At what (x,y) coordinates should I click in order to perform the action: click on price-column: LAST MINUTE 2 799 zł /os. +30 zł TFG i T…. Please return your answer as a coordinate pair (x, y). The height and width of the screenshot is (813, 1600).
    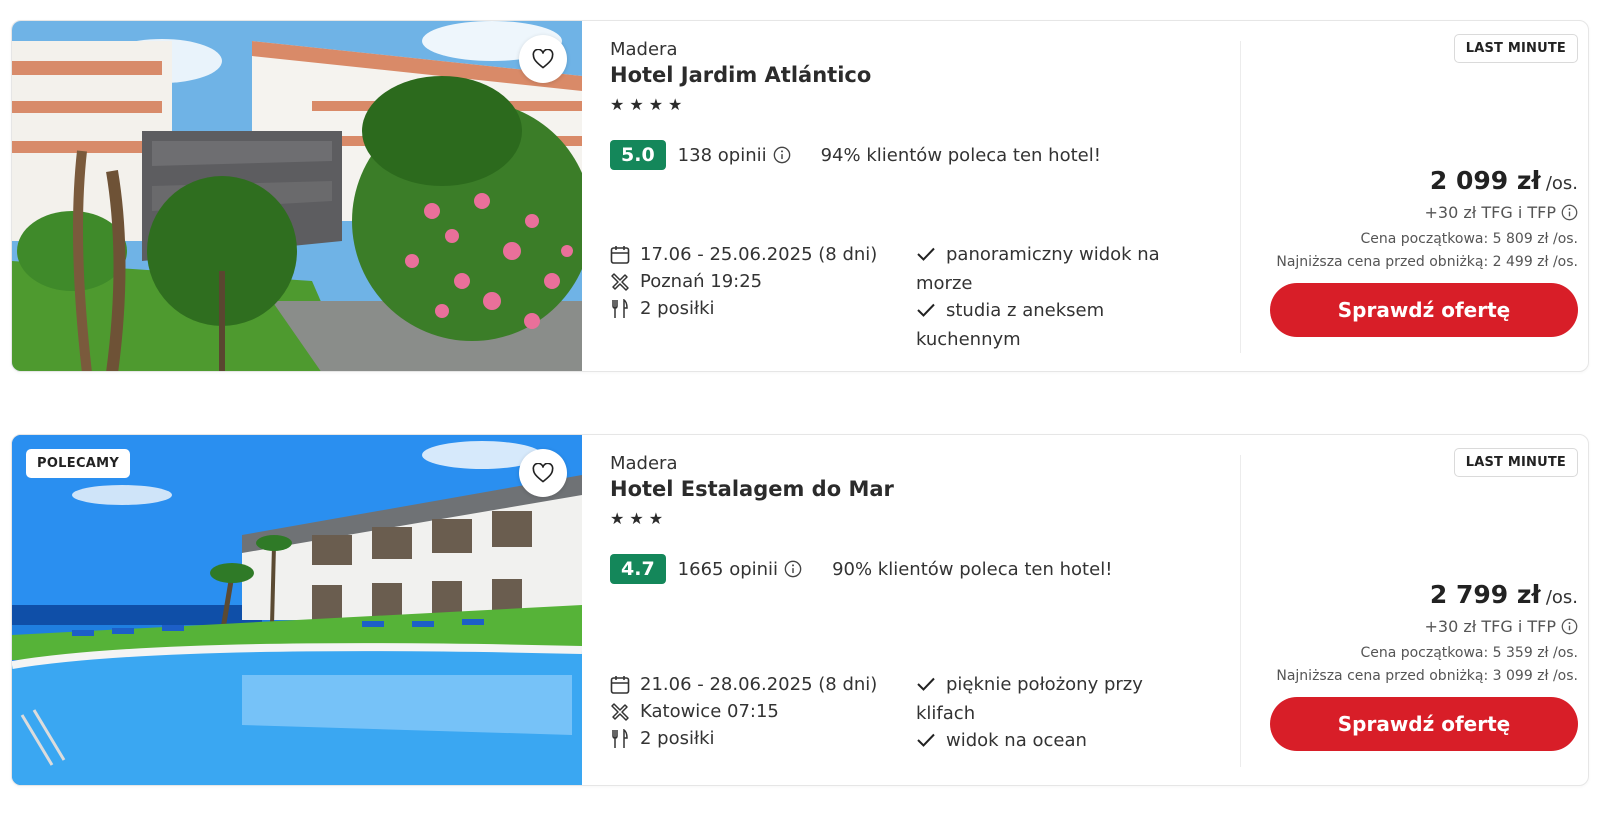
    Looking at the image, I should click on (1413, 610).